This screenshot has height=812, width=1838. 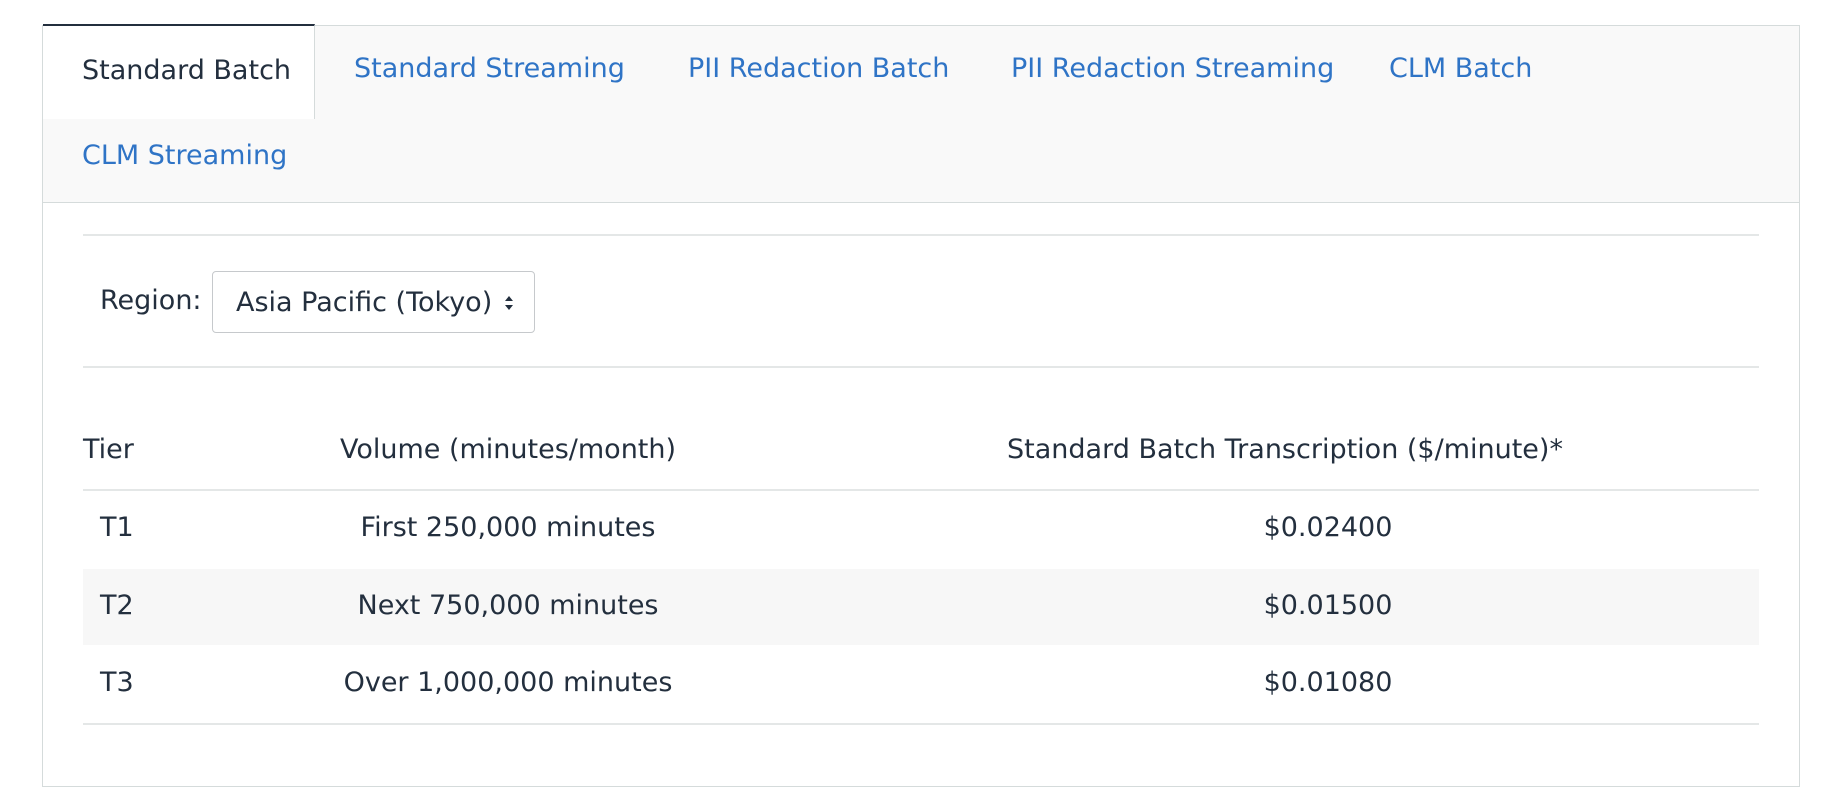 I want to click on tab-standard-batch: Standard Batch, so click(x=179, y=71).